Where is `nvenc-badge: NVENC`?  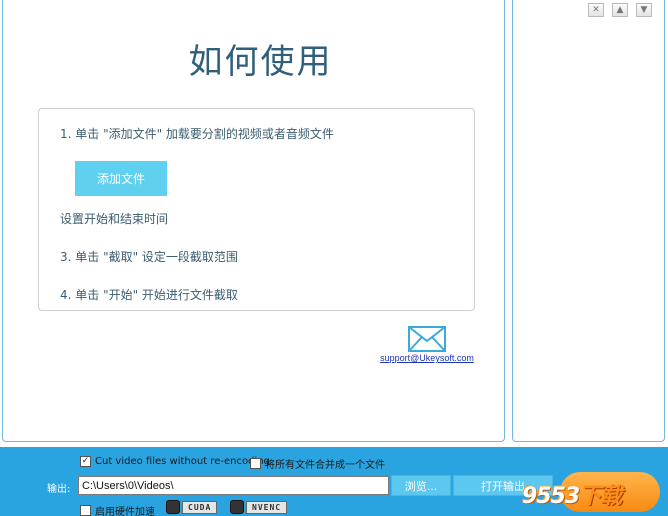
nvenc-badge: NVENC is located at coordinates (259, 507).